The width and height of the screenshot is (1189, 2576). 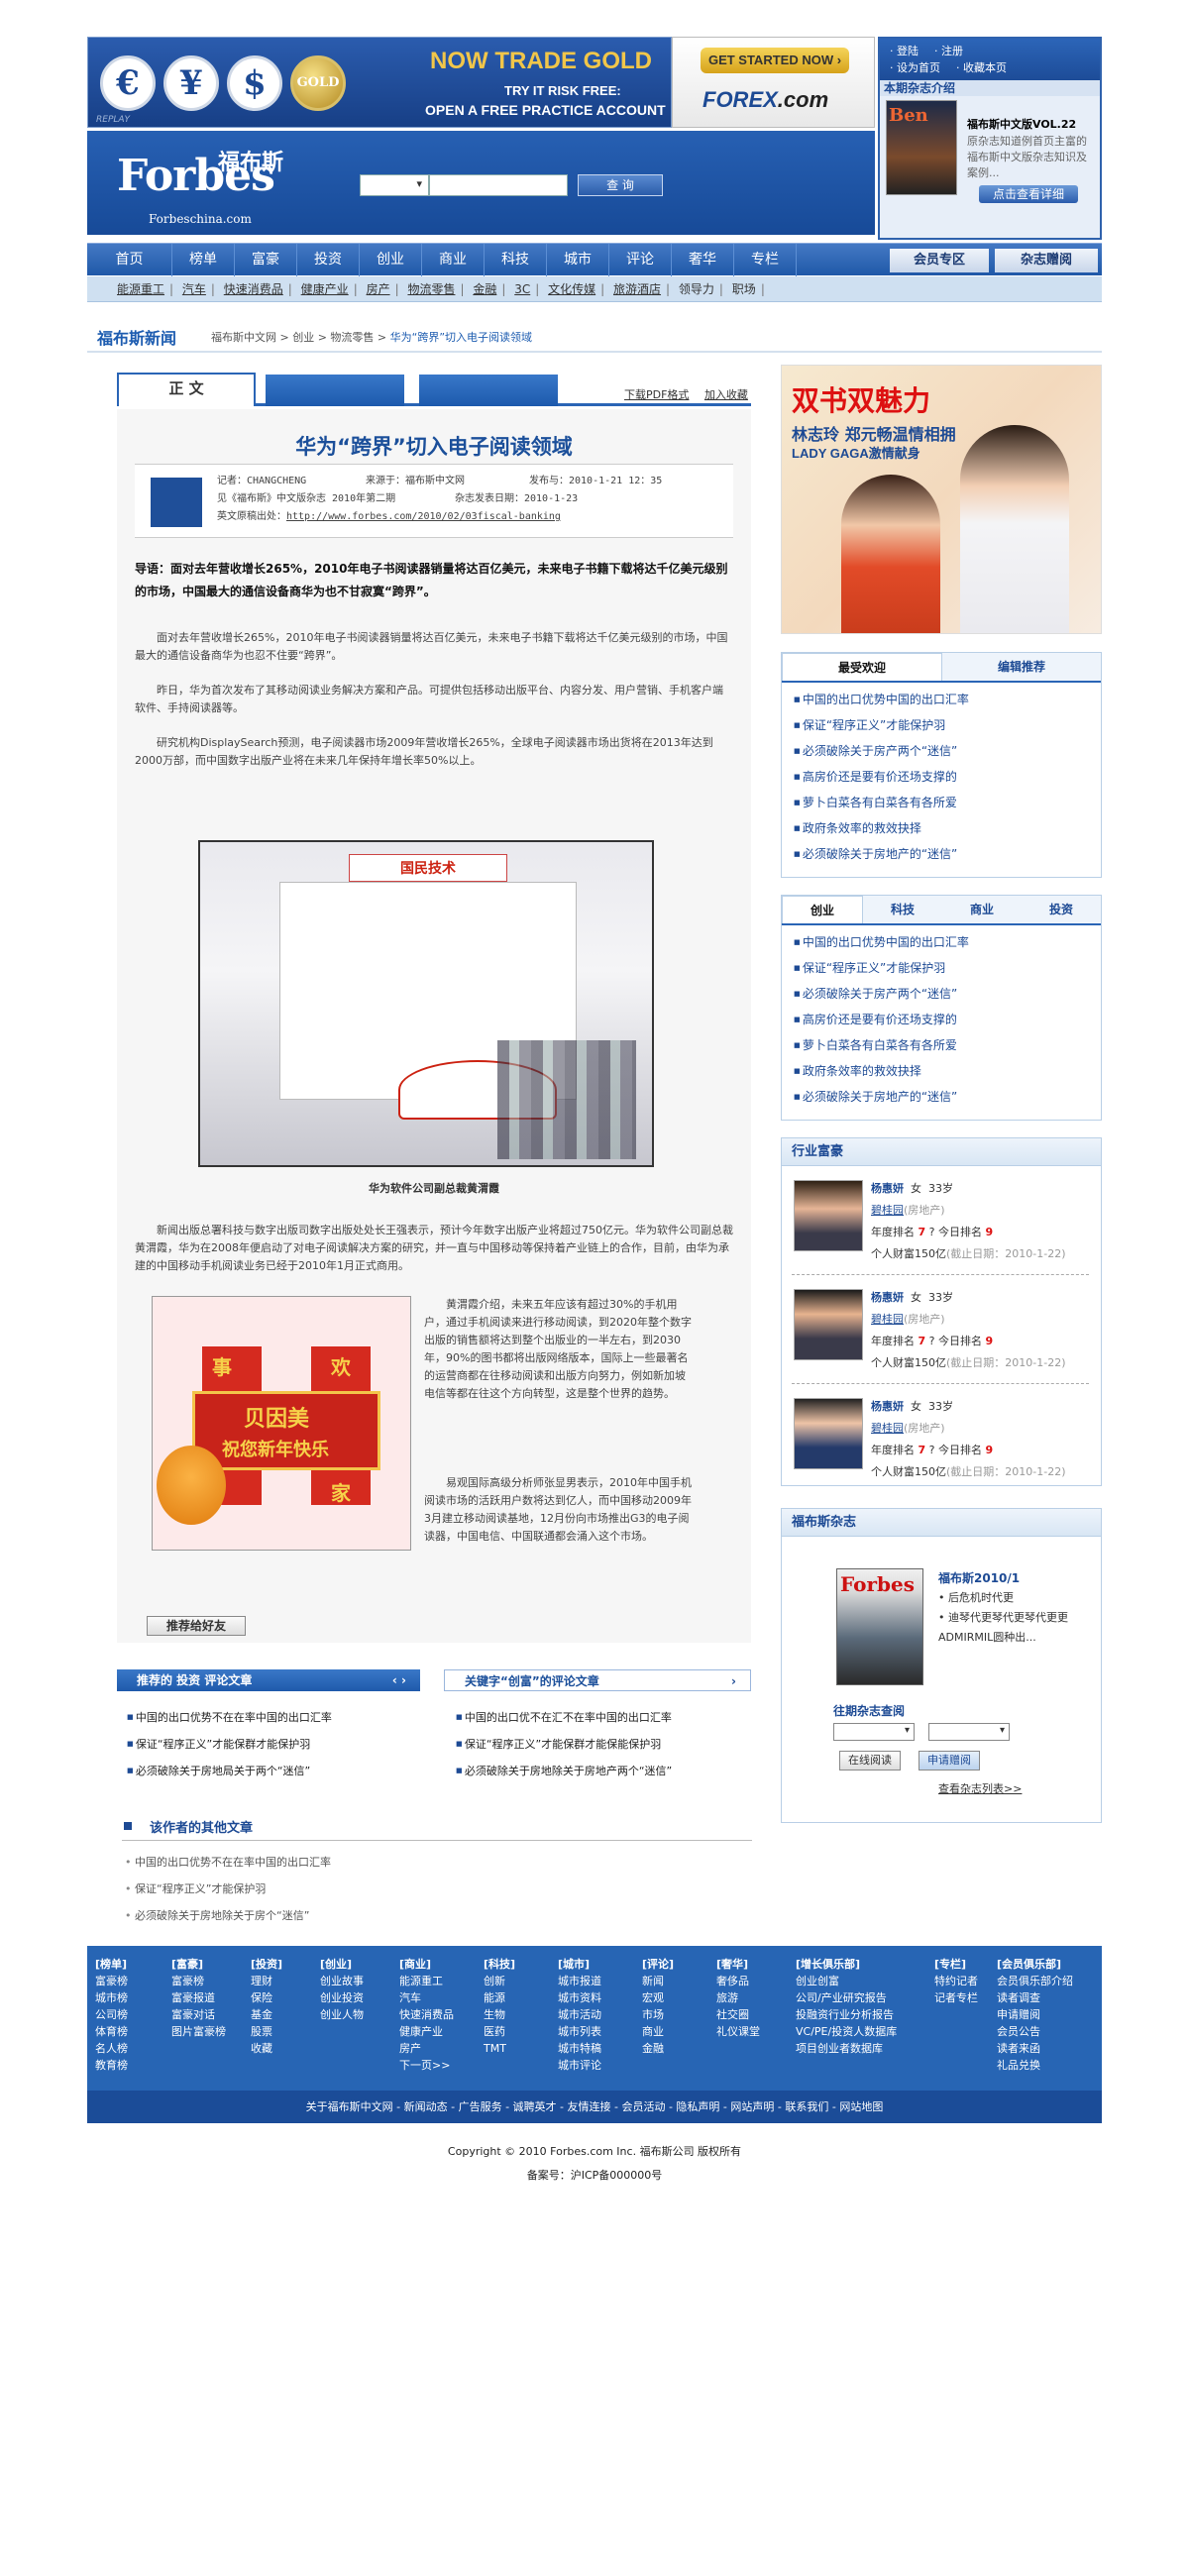 What do you see at coordinates (266, 1965) in the screenshot?
I see `footer-col-heading: [投资]` at bounding box center [266, 1965].